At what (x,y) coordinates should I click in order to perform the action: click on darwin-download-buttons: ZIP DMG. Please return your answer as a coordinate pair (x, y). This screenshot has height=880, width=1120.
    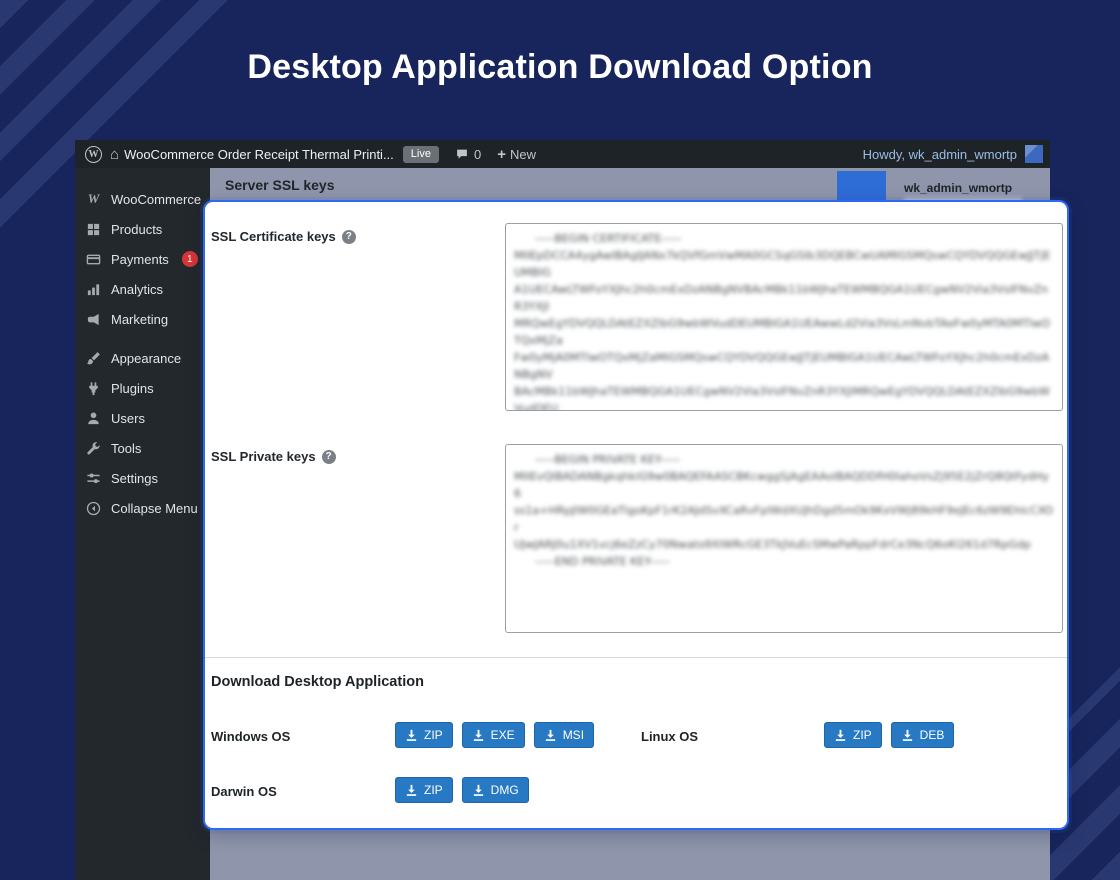
    Looking at the image, I should click on (462, 790).